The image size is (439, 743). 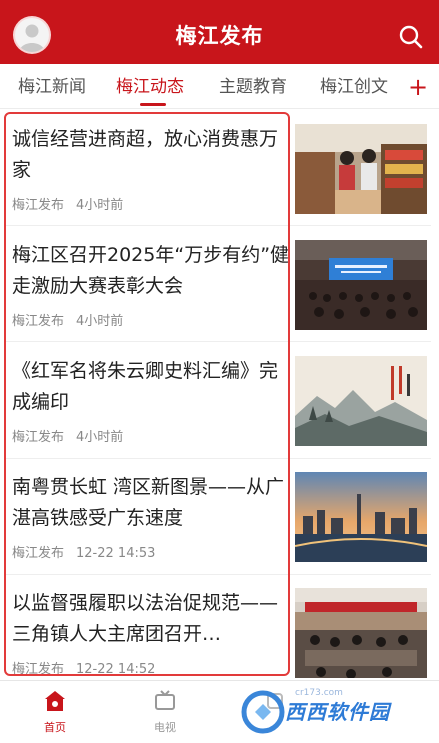 I want to click on article-title: 梅江区召开2025年“万步有约”健走激励大赛表彰大会, so click(x=151, y=271).